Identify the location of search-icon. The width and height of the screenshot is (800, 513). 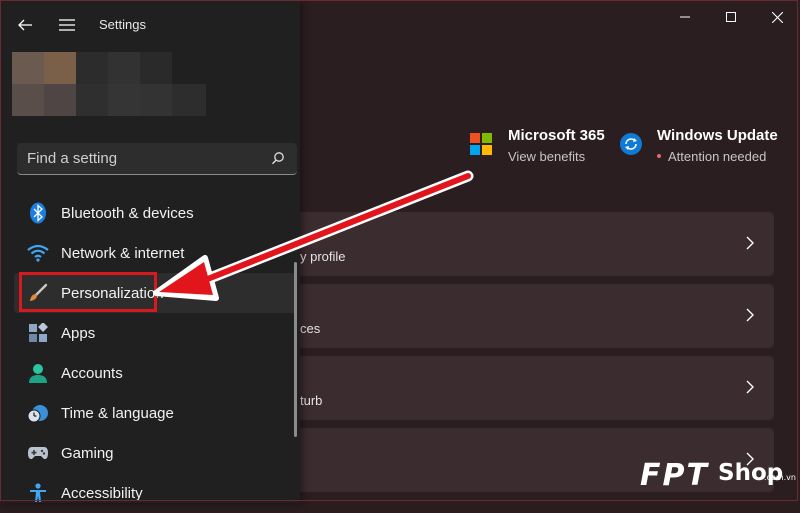
(278, 158).